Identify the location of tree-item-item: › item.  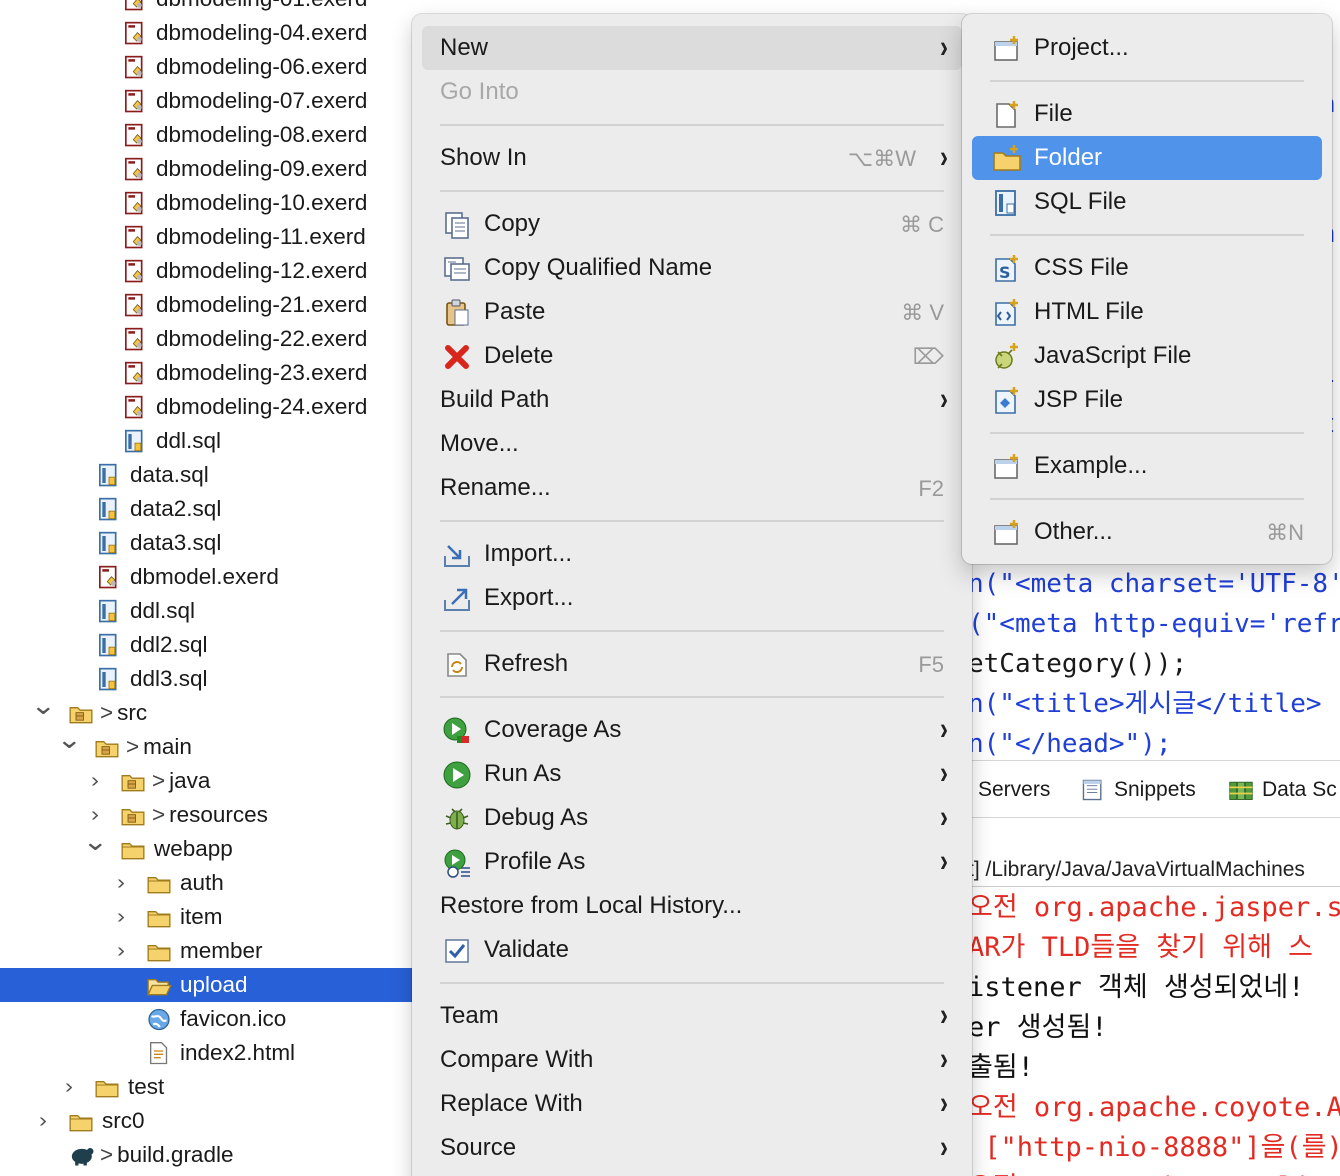
(206, 917).